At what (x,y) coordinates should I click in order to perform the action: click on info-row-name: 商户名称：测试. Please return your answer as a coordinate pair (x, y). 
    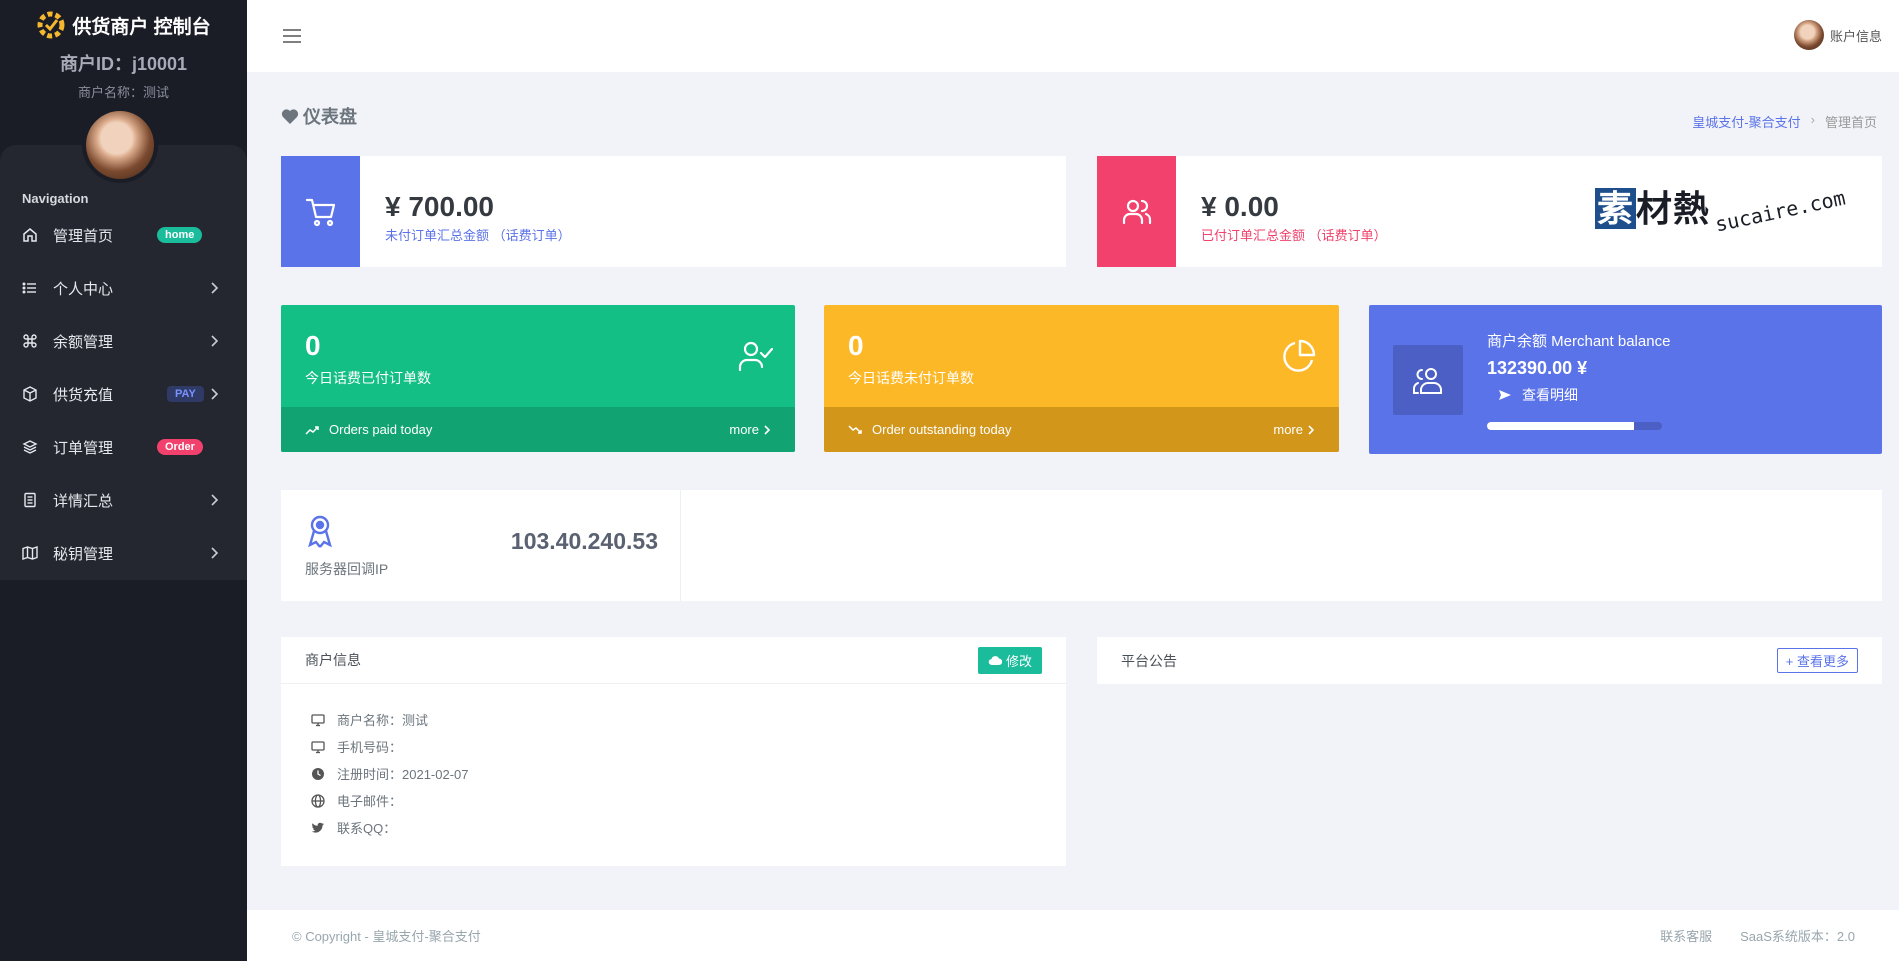
    Looking at the image, I should click on (688, 719).